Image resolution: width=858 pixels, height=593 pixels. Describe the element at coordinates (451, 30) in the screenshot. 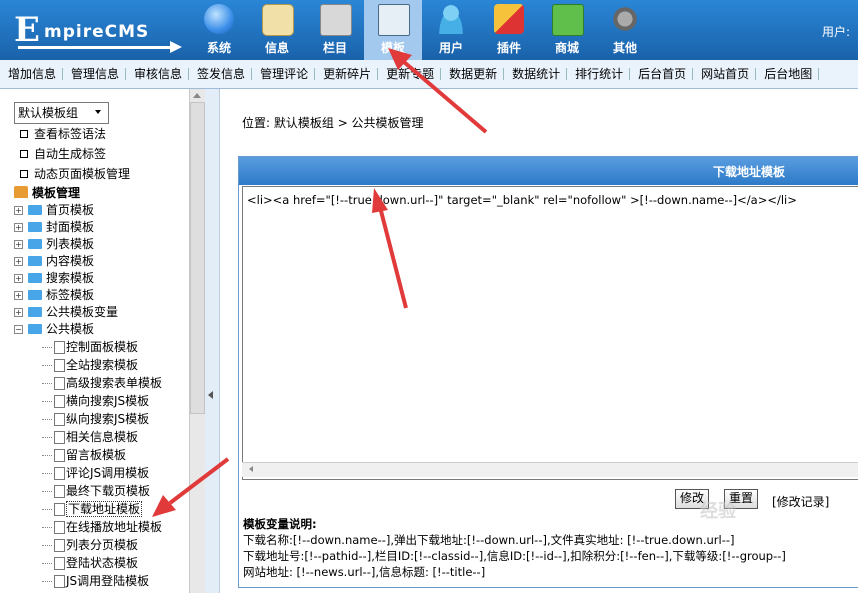

I see `nav-user: 用户` at that location.